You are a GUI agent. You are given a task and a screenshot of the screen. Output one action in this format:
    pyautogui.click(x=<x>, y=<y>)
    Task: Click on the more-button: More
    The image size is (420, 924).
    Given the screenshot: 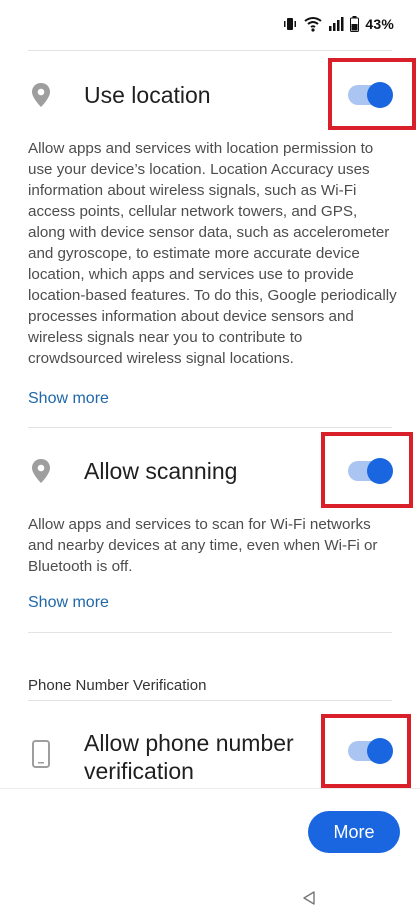 What is the action you would take?
    pyautogui.click(x=354, y=832)
    